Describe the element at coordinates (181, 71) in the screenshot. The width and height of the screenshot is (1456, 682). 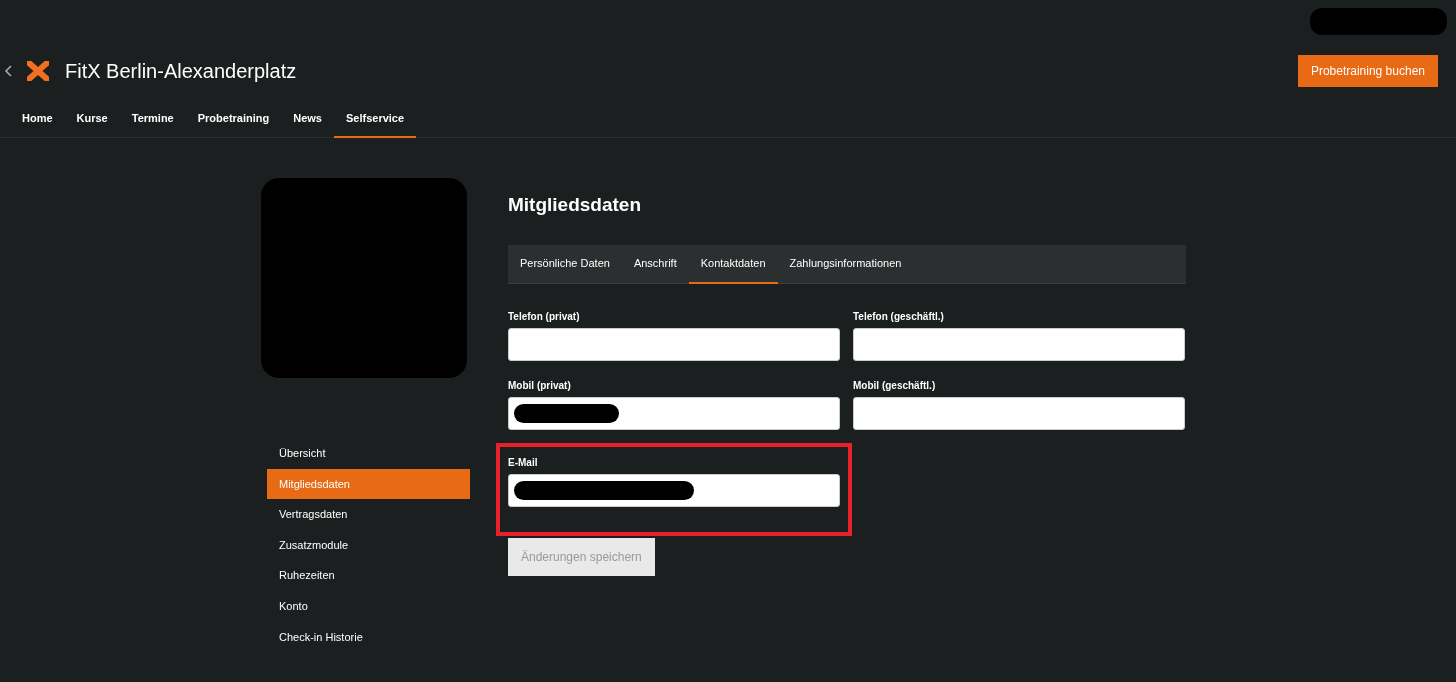
I see `club-name: FitX Berlin-Alexanderplatz` at that location.